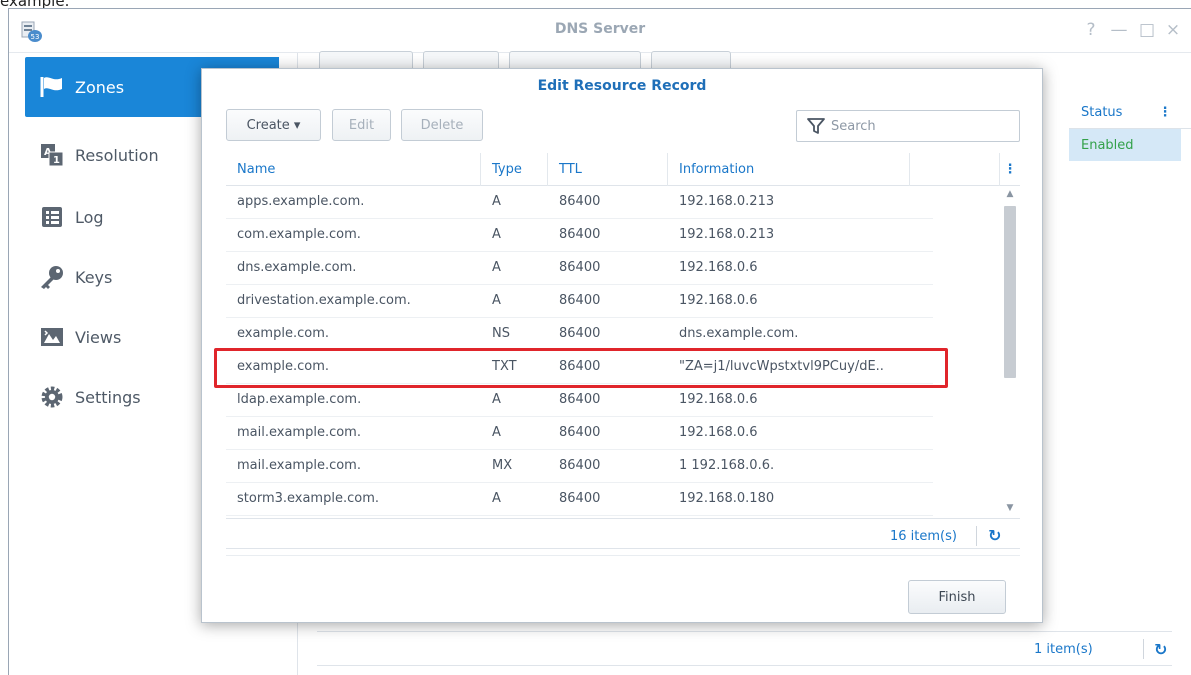 The width and height of the screenshot is (1191, 675). Describe the element at coordinates (514, 169) in the screenshot. I see `column-header-type: Type` at that location.